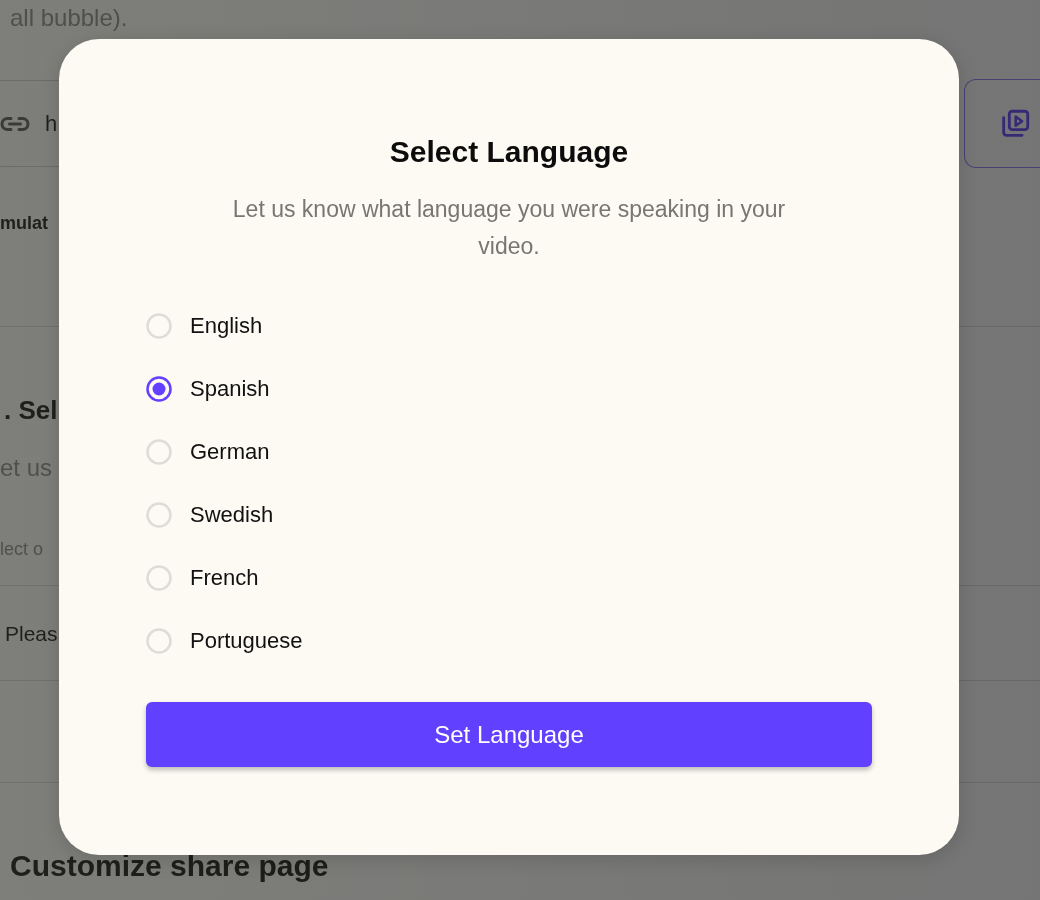 This screenshot has height=900, width=1040. I want to click on option-label: German, so click(230, 451).